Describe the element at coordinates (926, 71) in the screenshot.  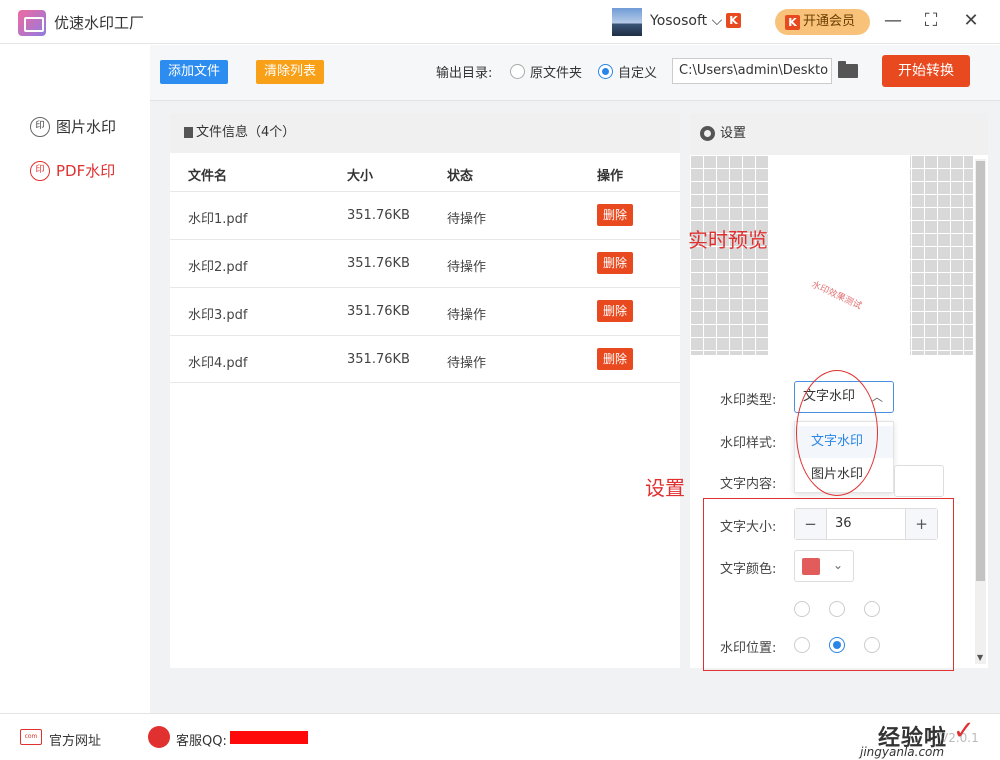
I see `start-convert-button: 开始转换` at that location.